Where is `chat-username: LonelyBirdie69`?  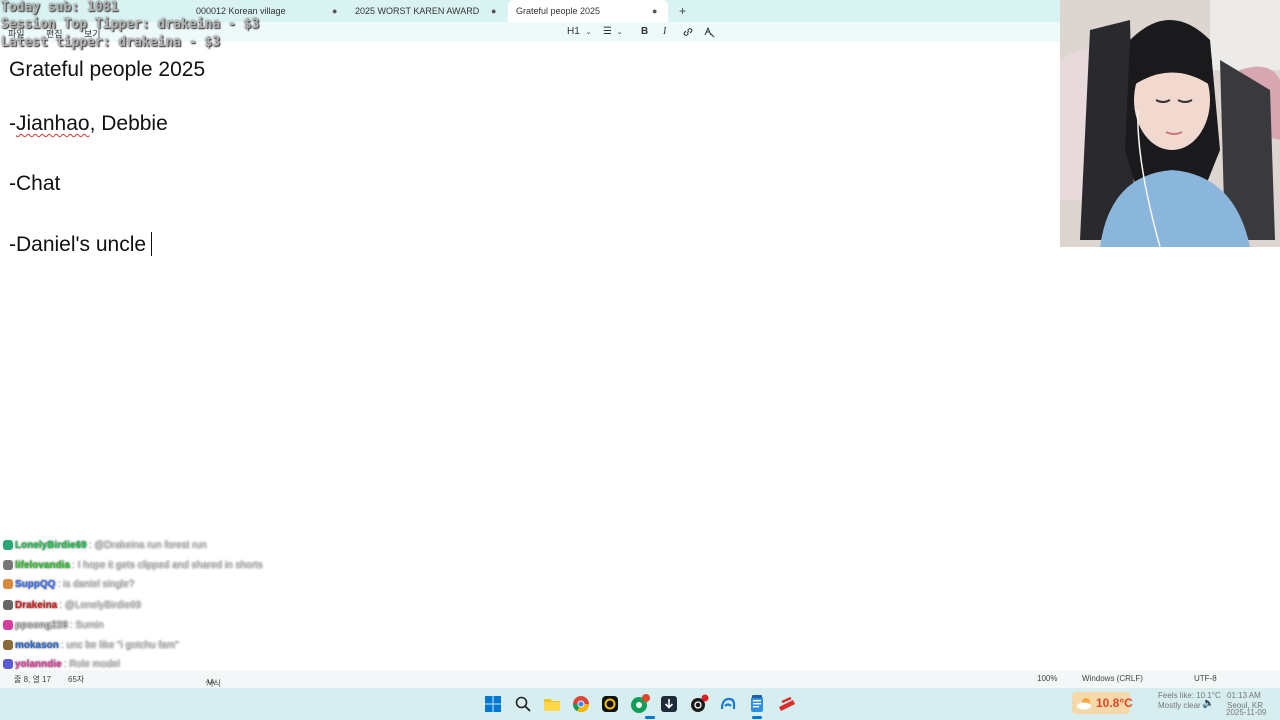 chat-username: LonelyBirdie69 is located at coordinates (51, 545).